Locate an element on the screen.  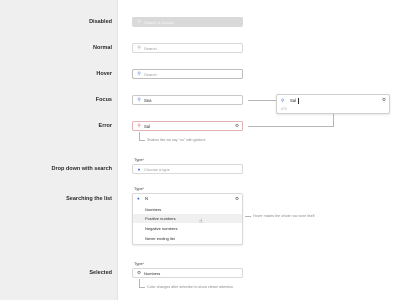
type-dropdown-selected: ⚙ Numbers is located at coordinates (187, 273).